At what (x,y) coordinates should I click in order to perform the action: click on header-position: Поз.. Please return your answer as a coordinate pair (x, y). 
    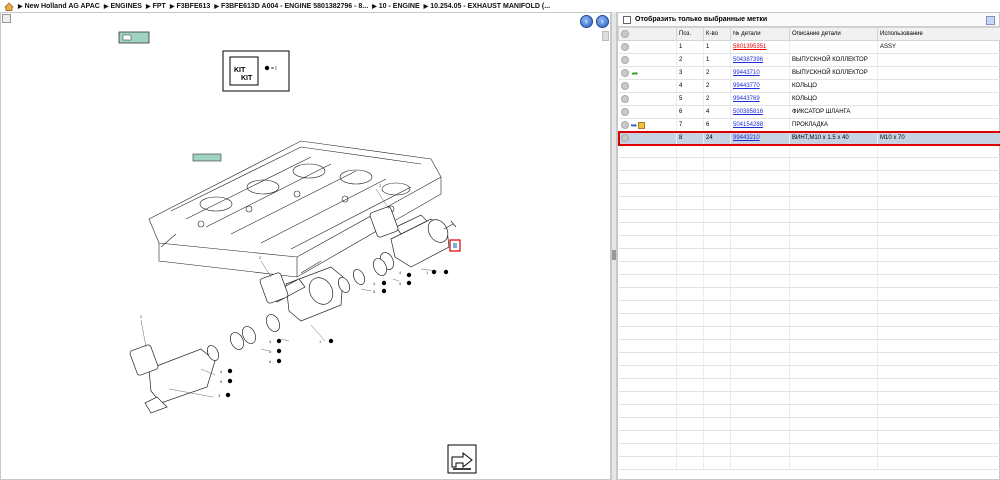
    Looking at the image, I should click on (690, 34).